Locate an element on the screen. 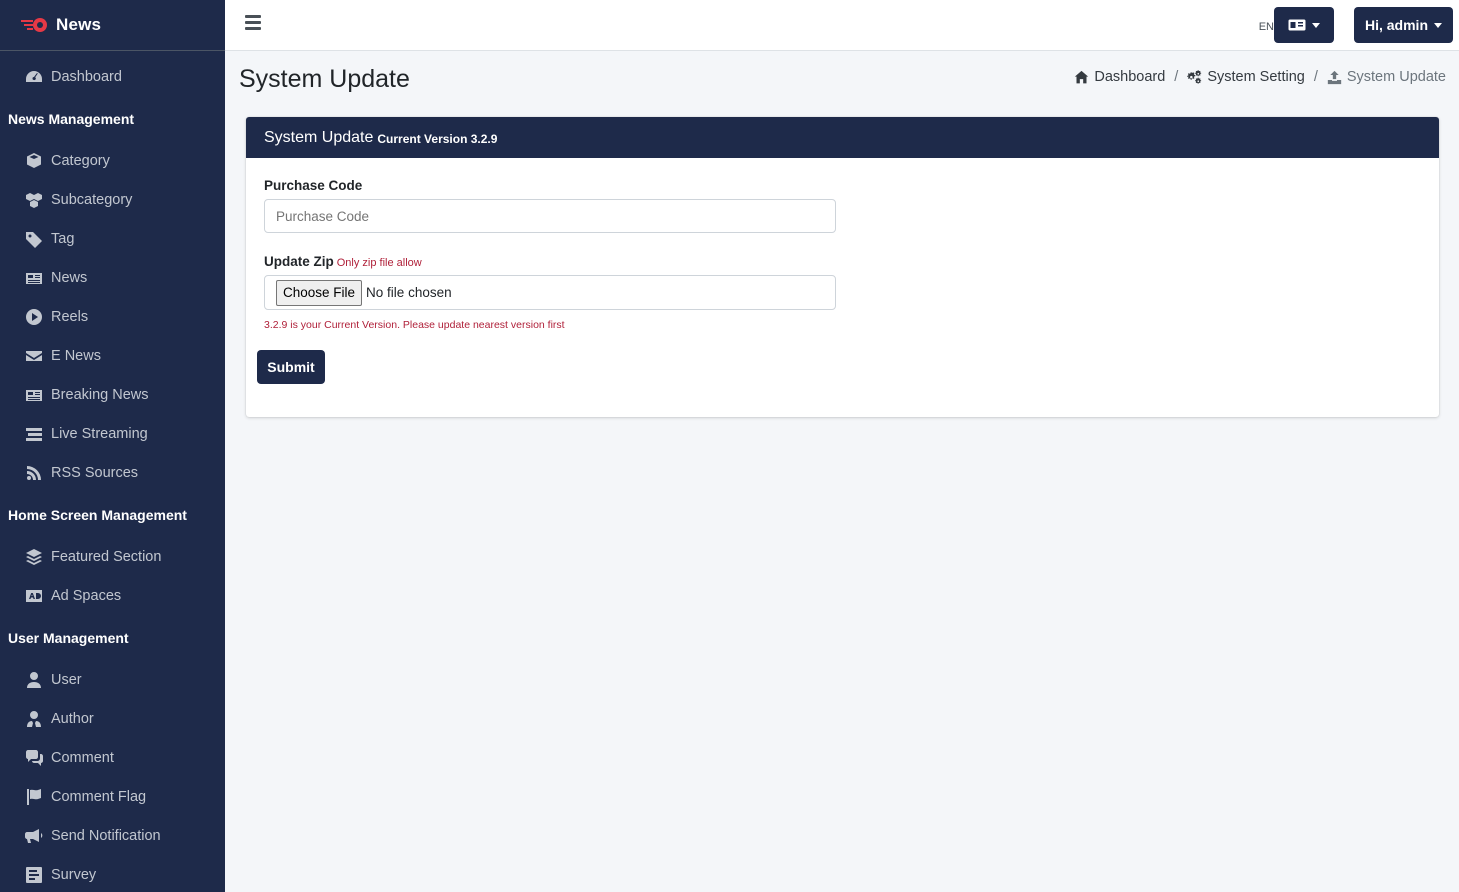 The image size is (1459, 892). sidebar-item-news: News is located at coordinates (112, 277).